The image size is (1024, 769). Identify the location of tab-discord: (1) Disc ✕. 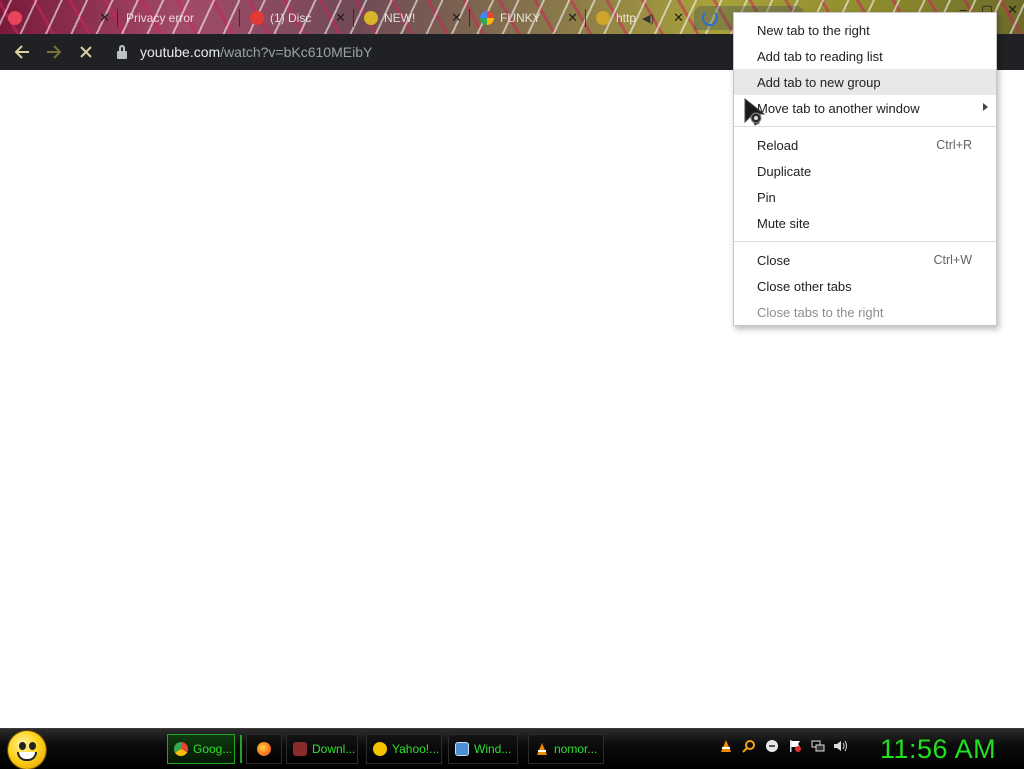
(298, 18).